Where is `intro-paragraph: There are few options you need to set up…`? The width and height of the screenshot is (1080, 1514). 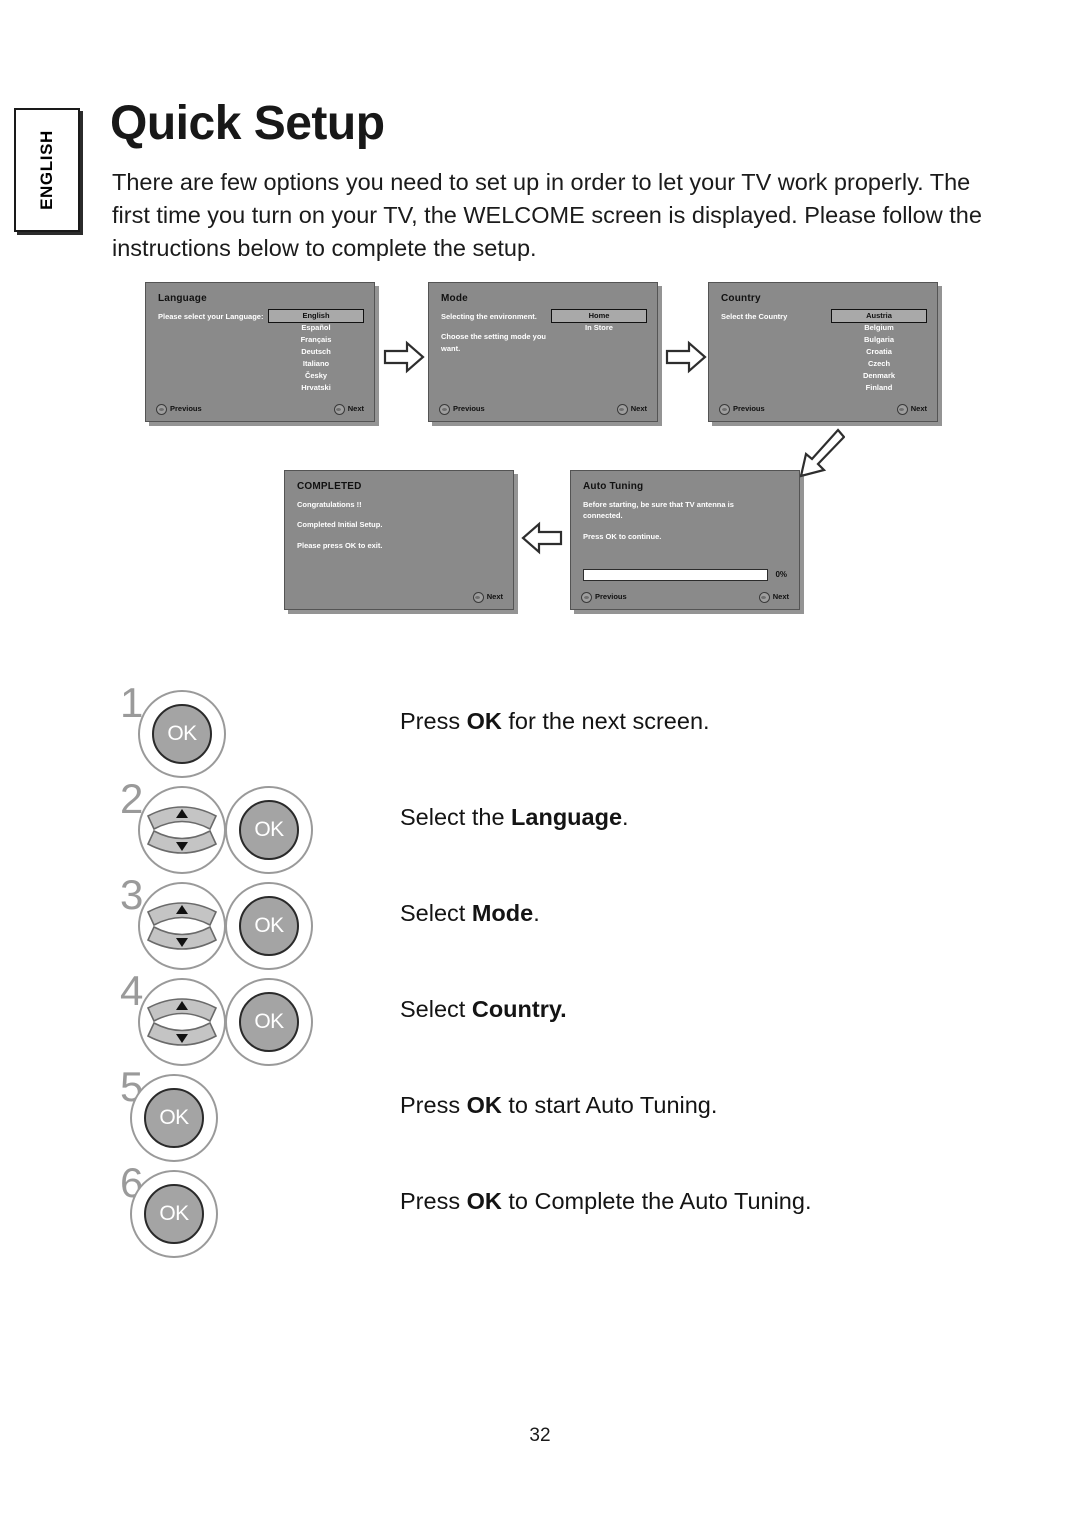 intro-paragraph: There are few options you need to set up… is located at coordinates (547, 215).